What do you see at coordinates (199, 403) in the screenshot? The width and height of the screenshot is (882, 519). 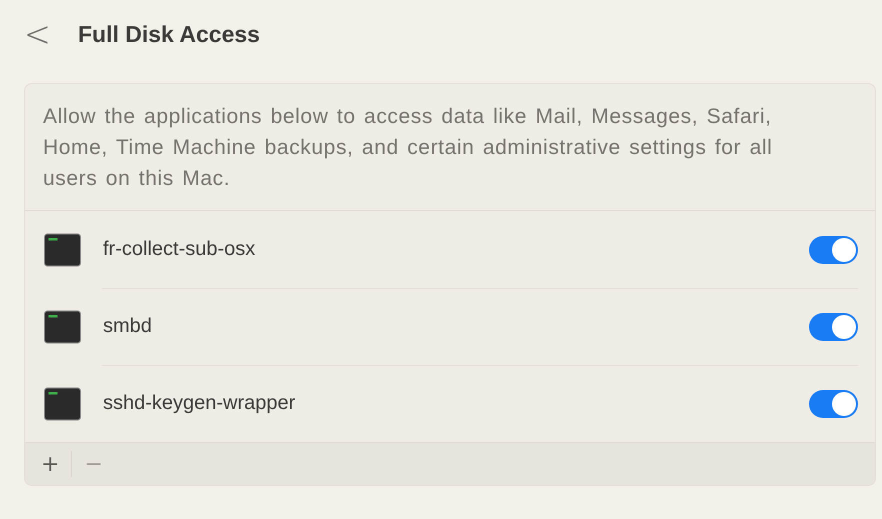 I see `app-name: sshd-keygen-wrapper` at bounding box center [199, 403].